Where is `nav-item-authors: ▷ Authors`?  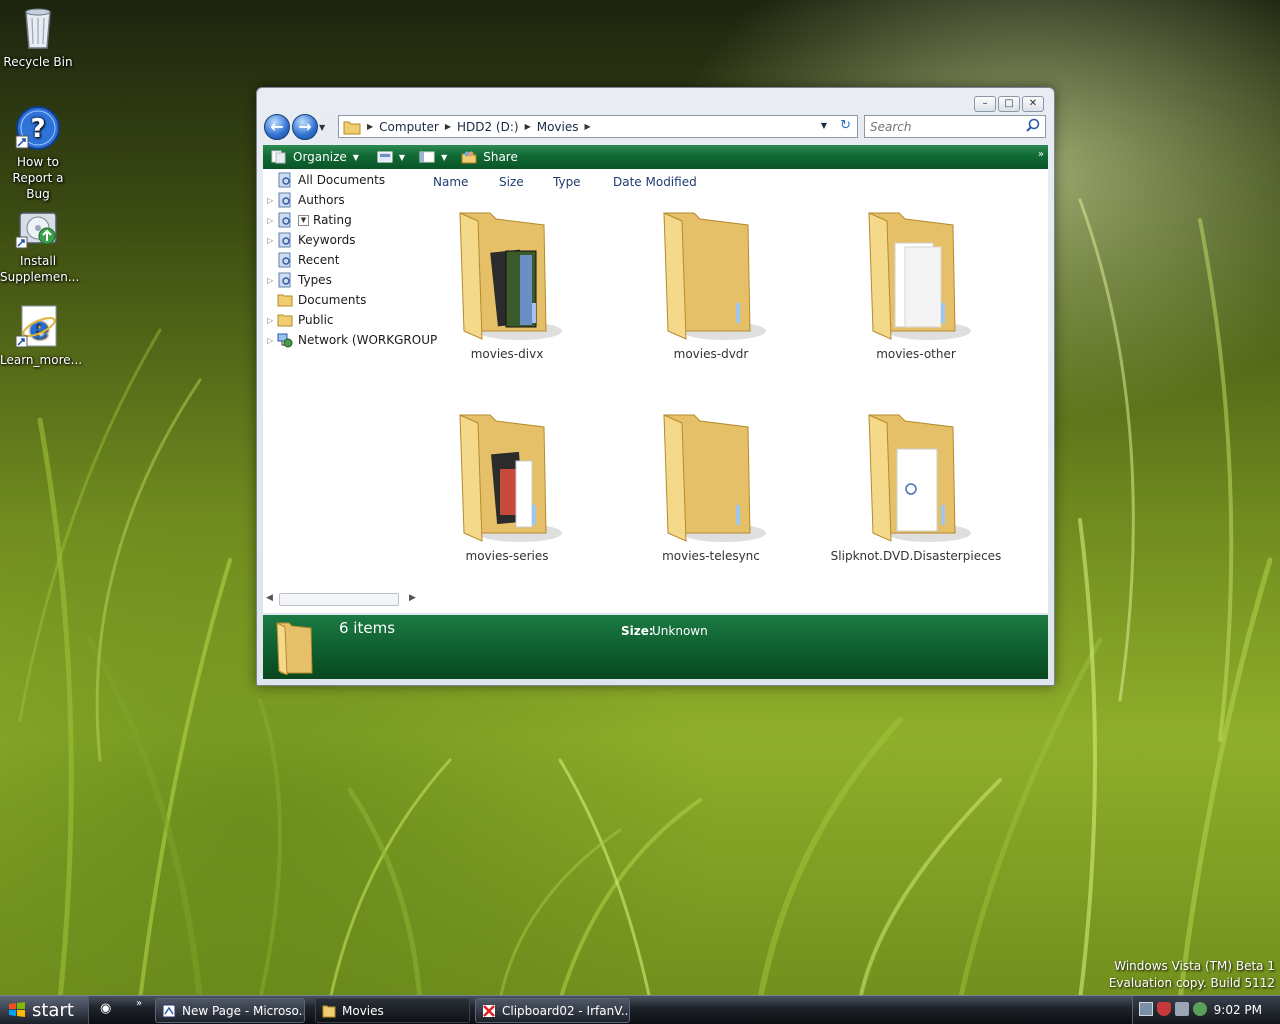 nav-item-authors: ▷ Authors is located at coordinates (306, 200).